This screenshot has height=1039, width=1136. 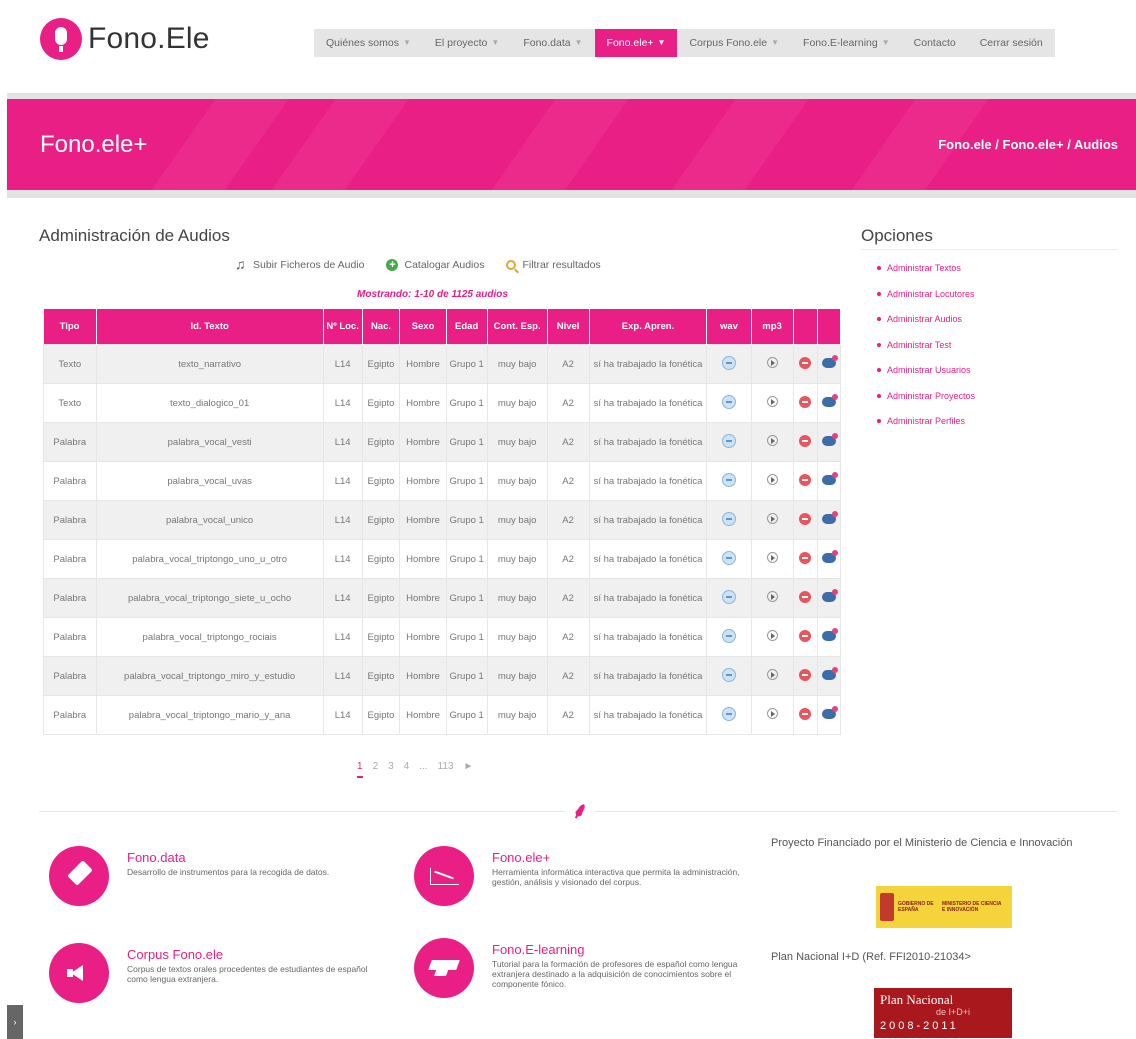 What do you see at coordinates (547, 43) in the screenshot?
I see `nav-item-label: Fono.data` at bounding box center [547, 43].